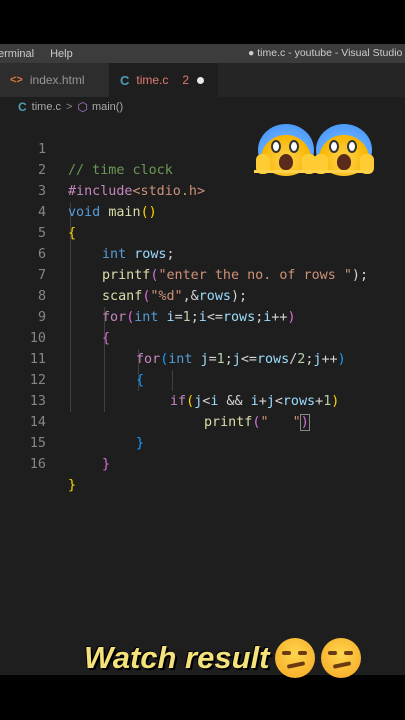  What do you see at coordinates (37, 464) in the screenshot?
I see `line-number: 16` at bounding box center [37, 464].